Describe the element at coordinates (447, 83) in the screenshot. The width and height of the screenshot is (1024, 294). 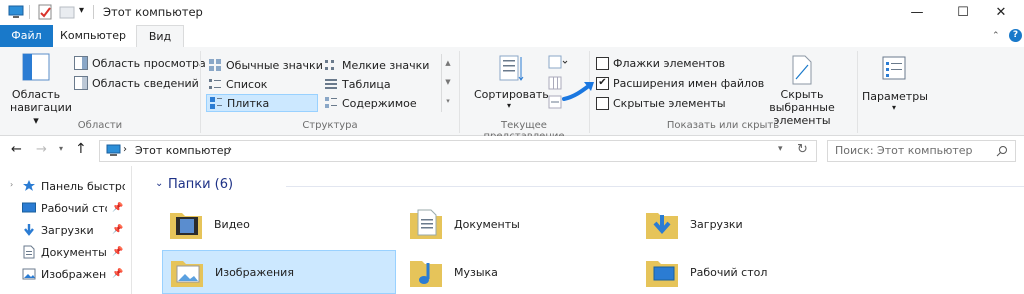
I see `gallery-scroll: ▲ ▼ ▾` at that location.